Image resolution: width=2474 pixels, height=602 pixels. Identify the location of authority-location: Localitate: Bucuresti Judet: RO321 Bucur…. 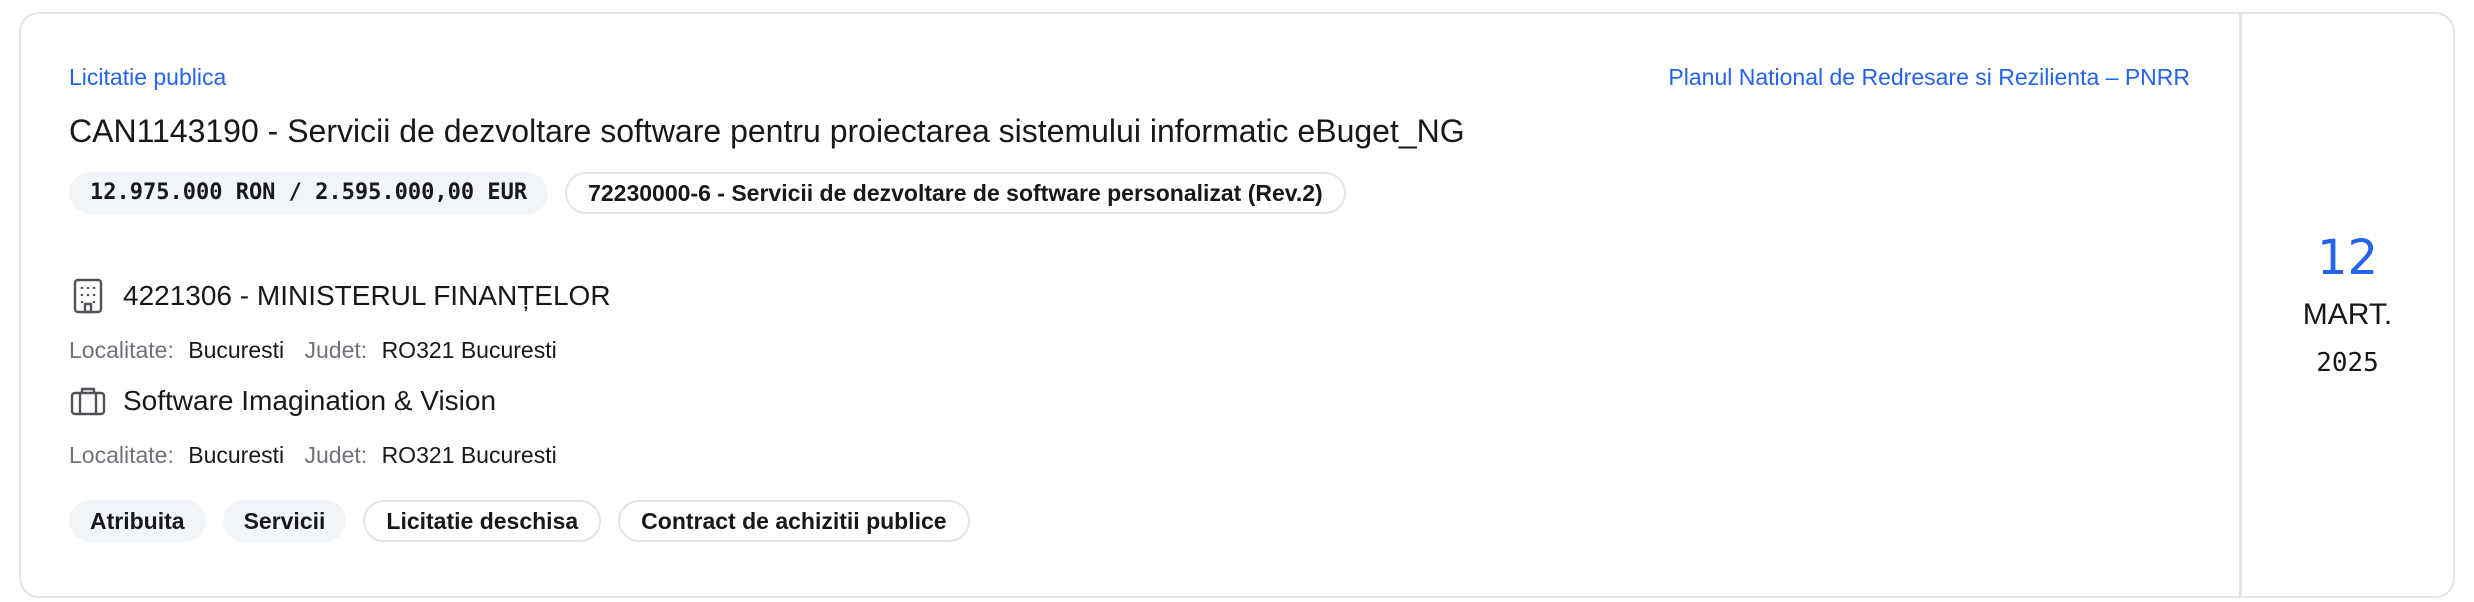
(320, 350).